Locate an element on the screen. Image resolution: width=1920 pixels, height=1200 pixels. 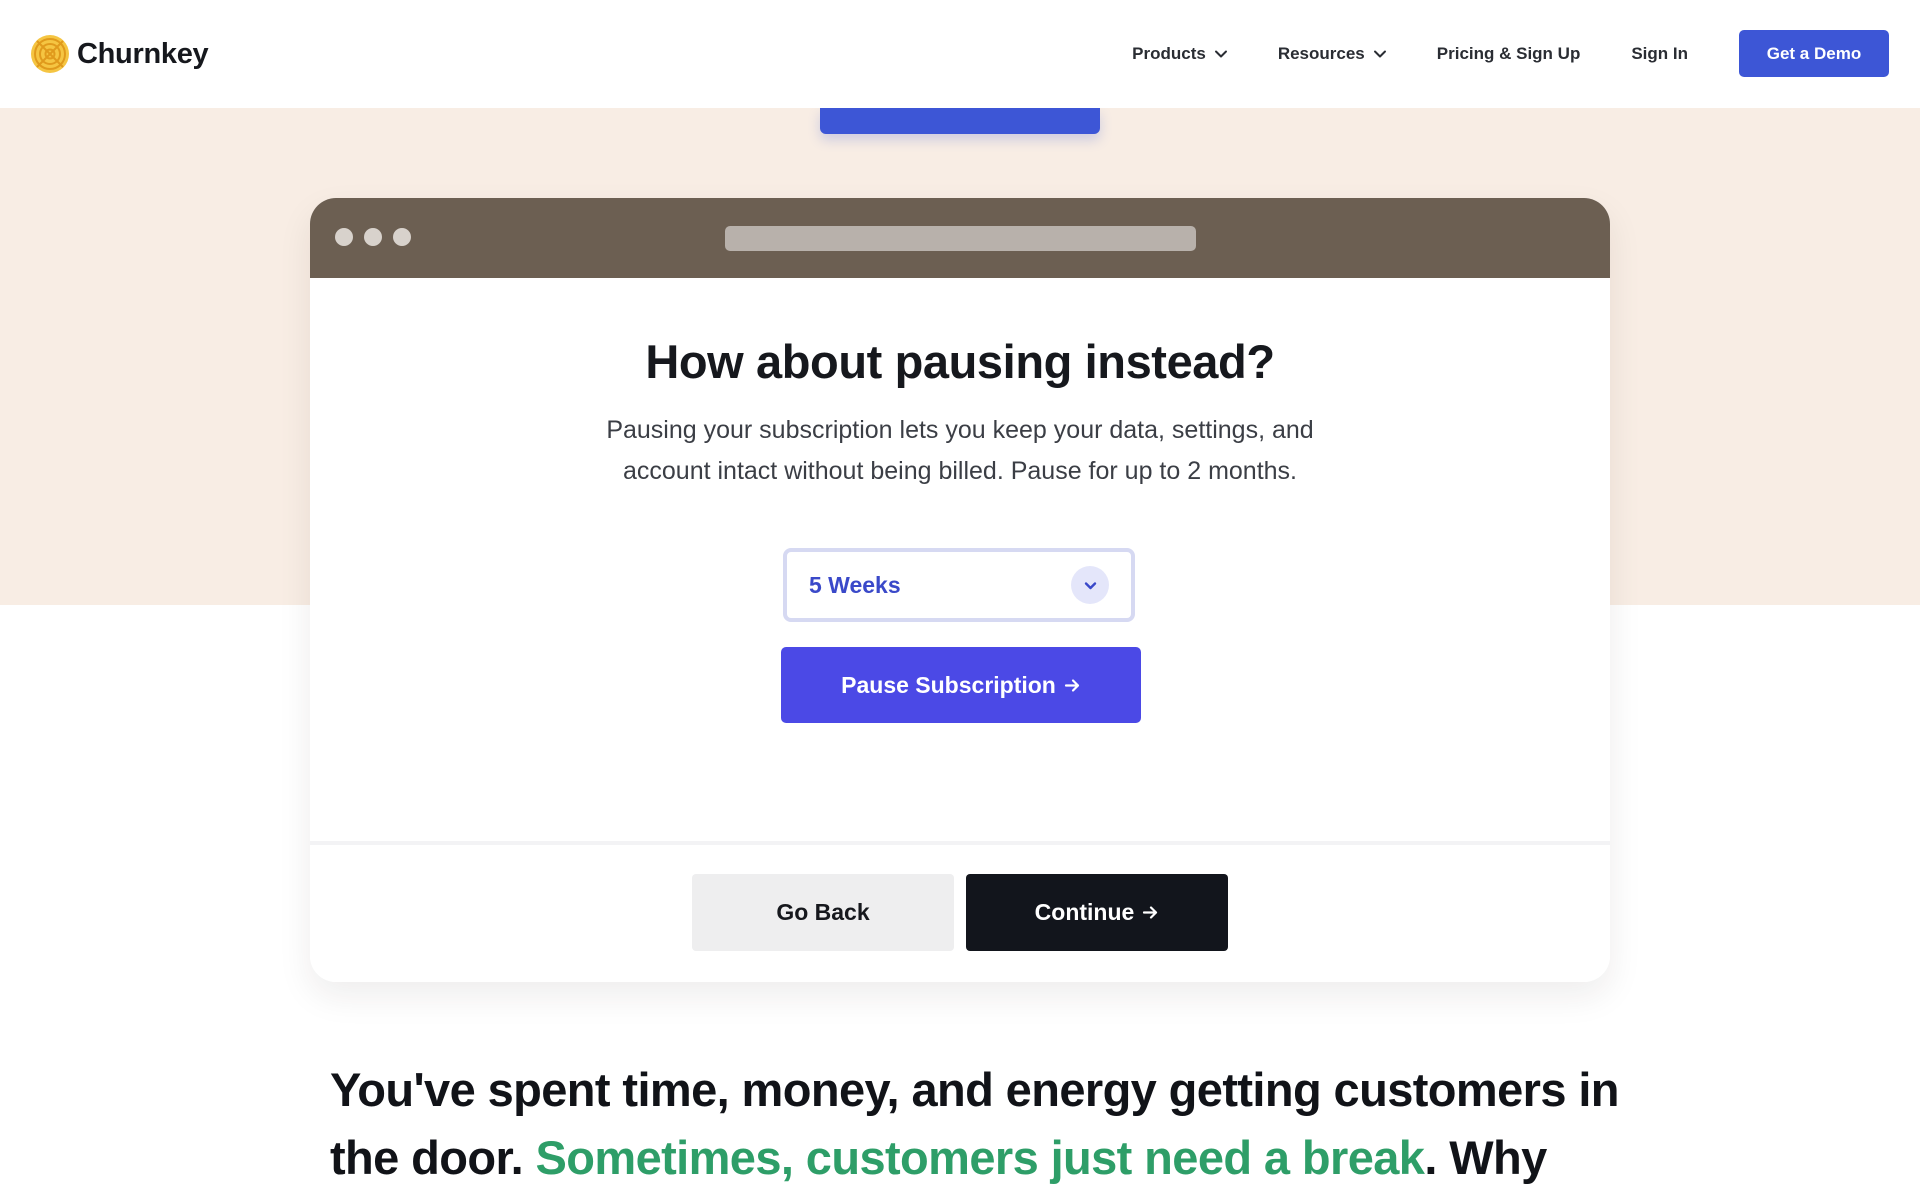
nav-resources-label: Resources is located at coordinates (1321, 53).